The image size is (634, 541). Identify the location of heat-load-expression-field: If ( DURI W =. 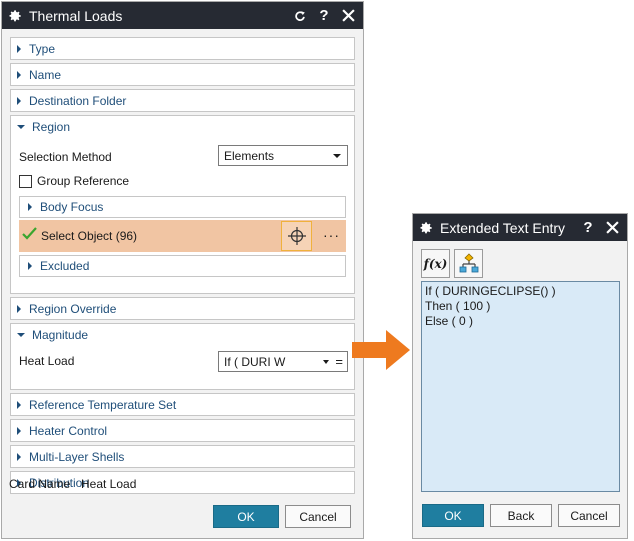
(283, 361).